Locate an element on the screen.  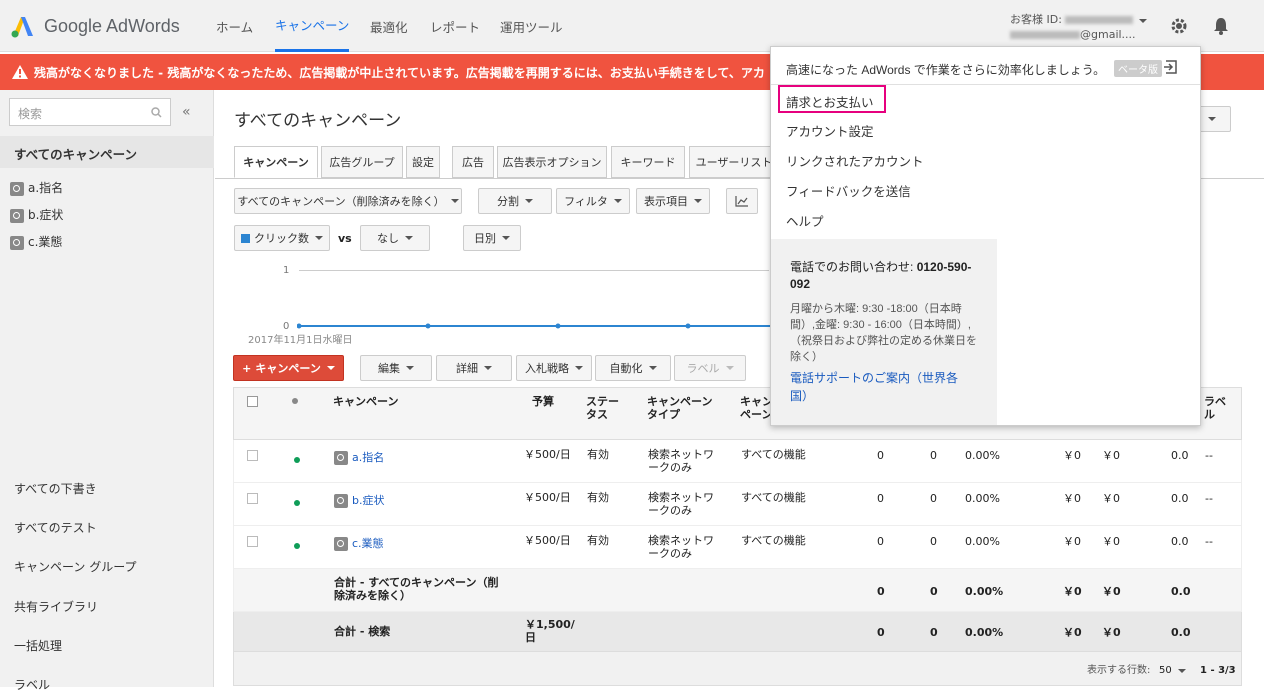
nav-campaigns: キャンペーン is located at coordinates (312, 26).